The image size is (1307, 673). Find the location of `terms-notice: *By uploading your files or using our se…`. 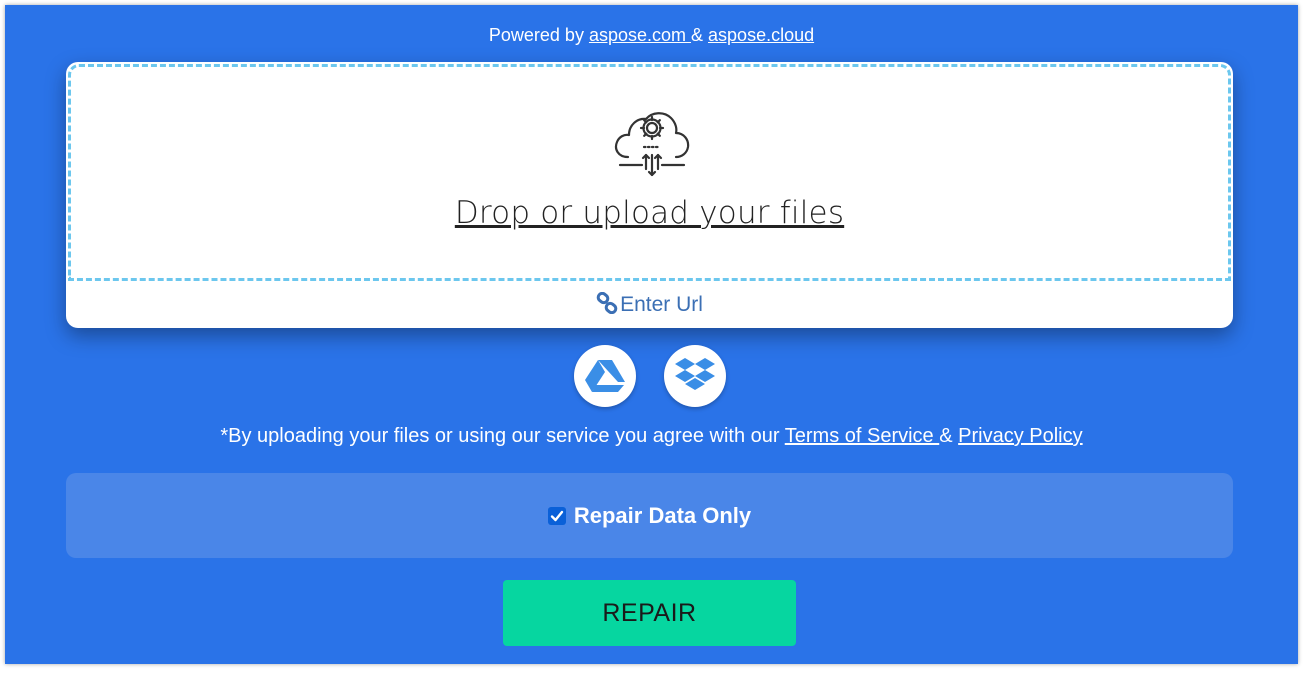

terms-notice: *By uploading your files or using our se… is located at coordinates (651, 436).